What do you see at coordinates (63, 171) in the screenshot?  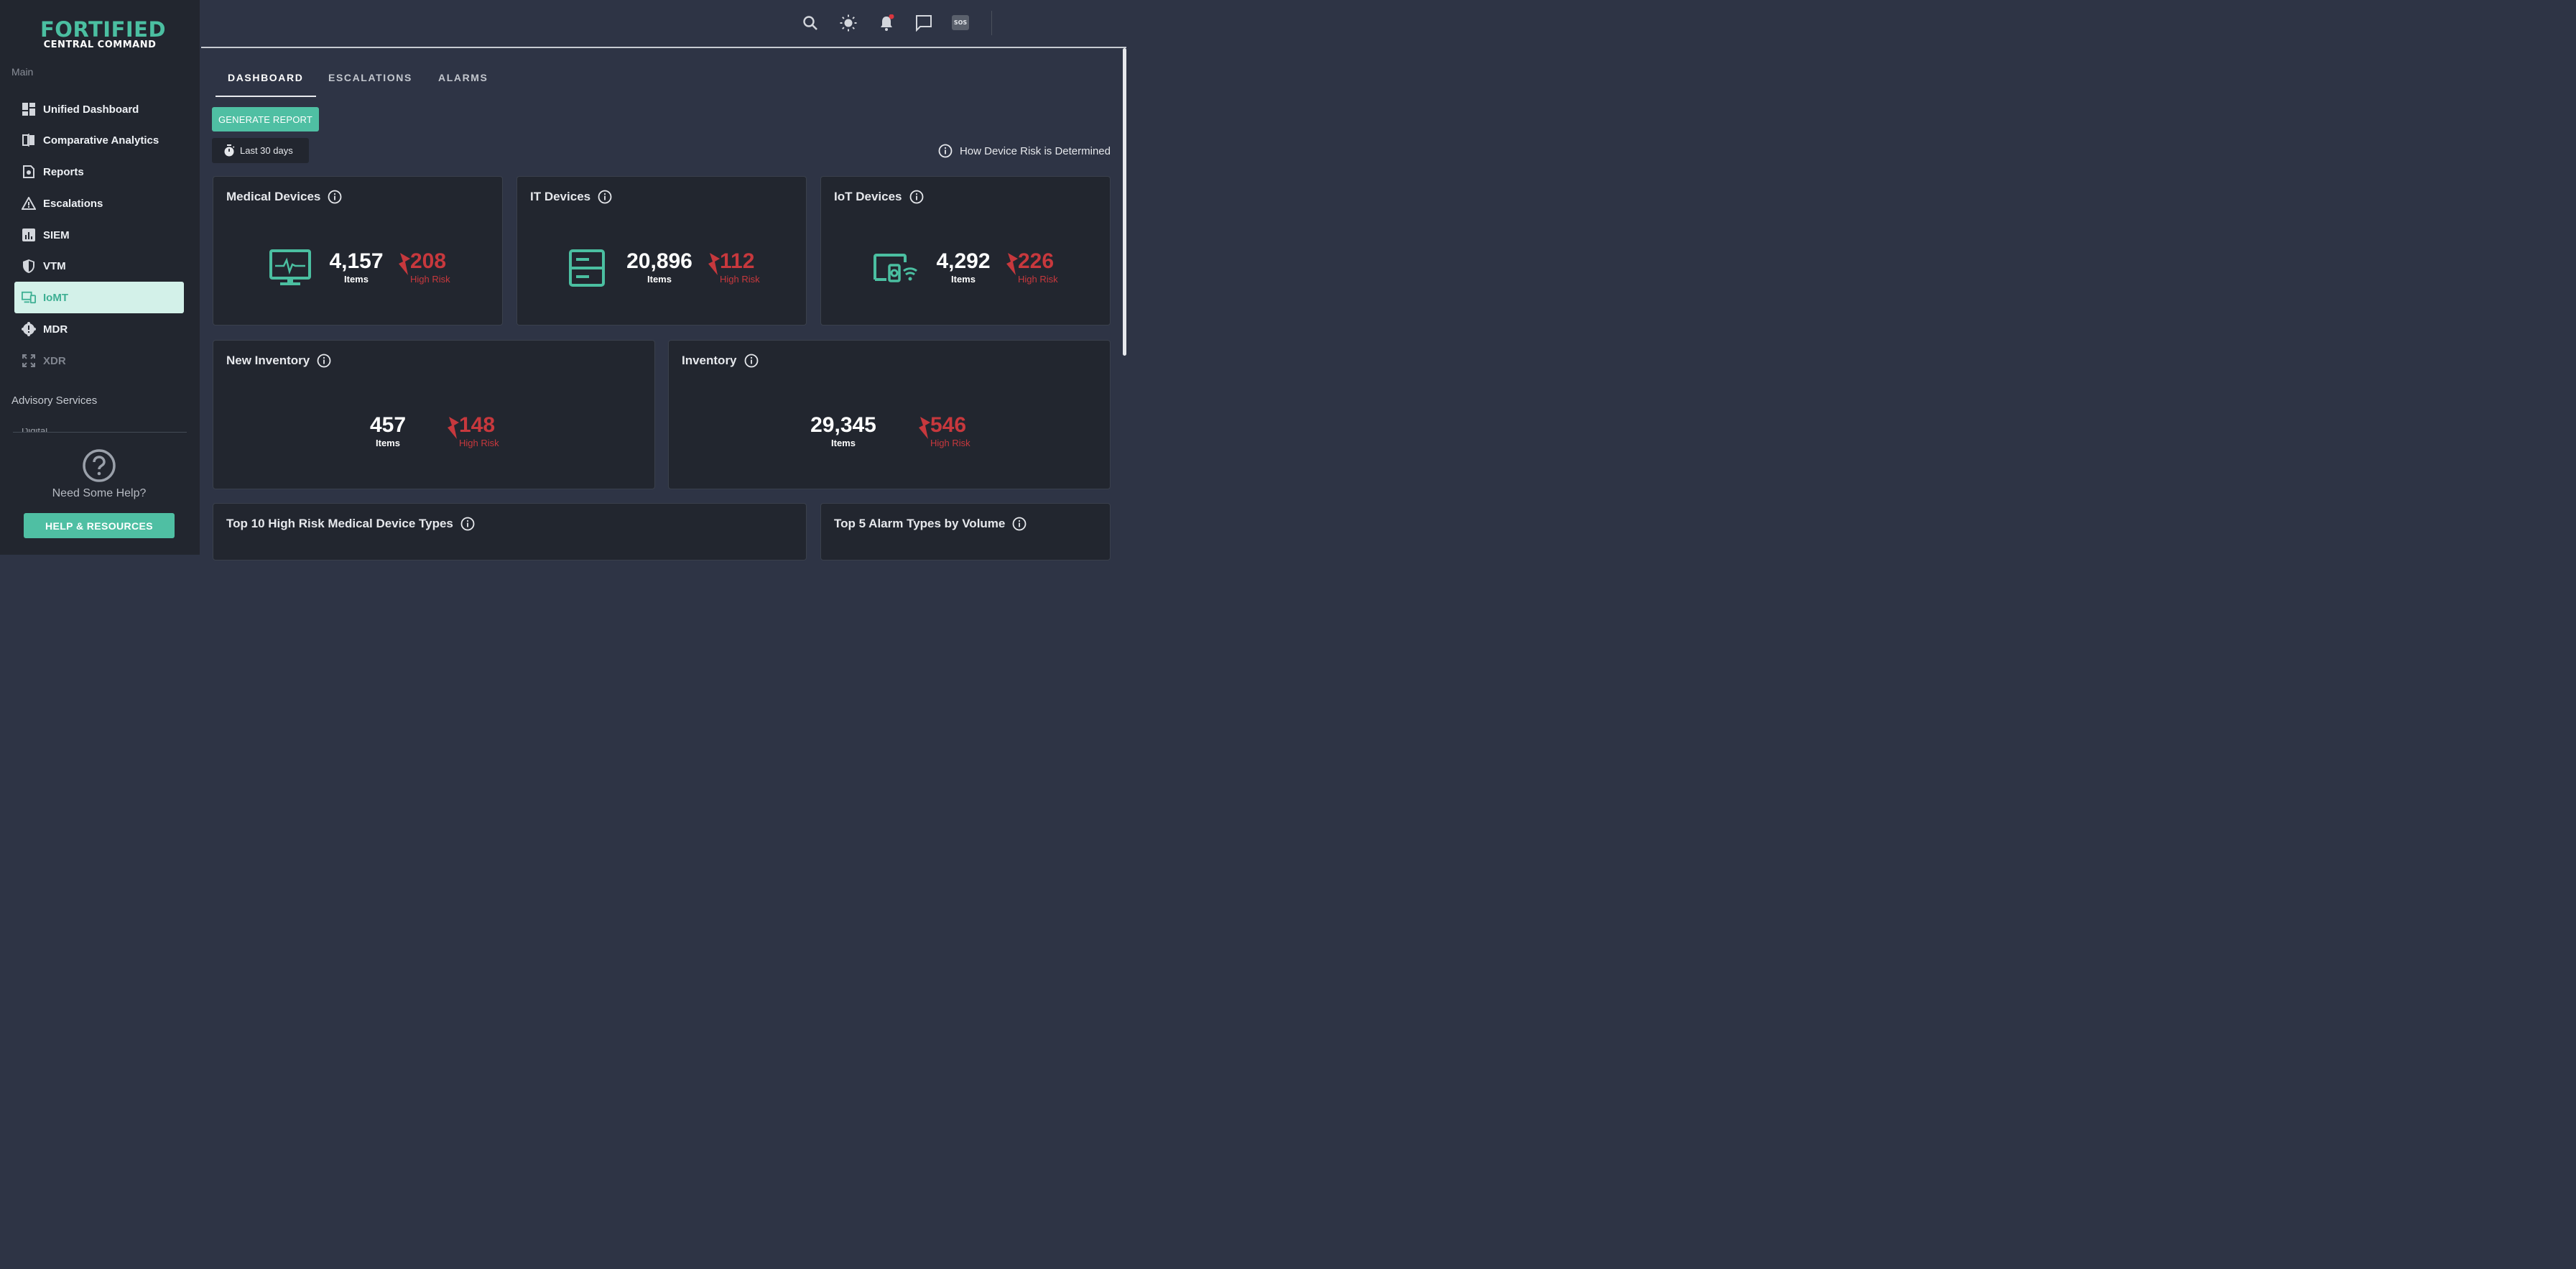 I see `sidebar-item-label: Reports` at bounding box center [63, 171].